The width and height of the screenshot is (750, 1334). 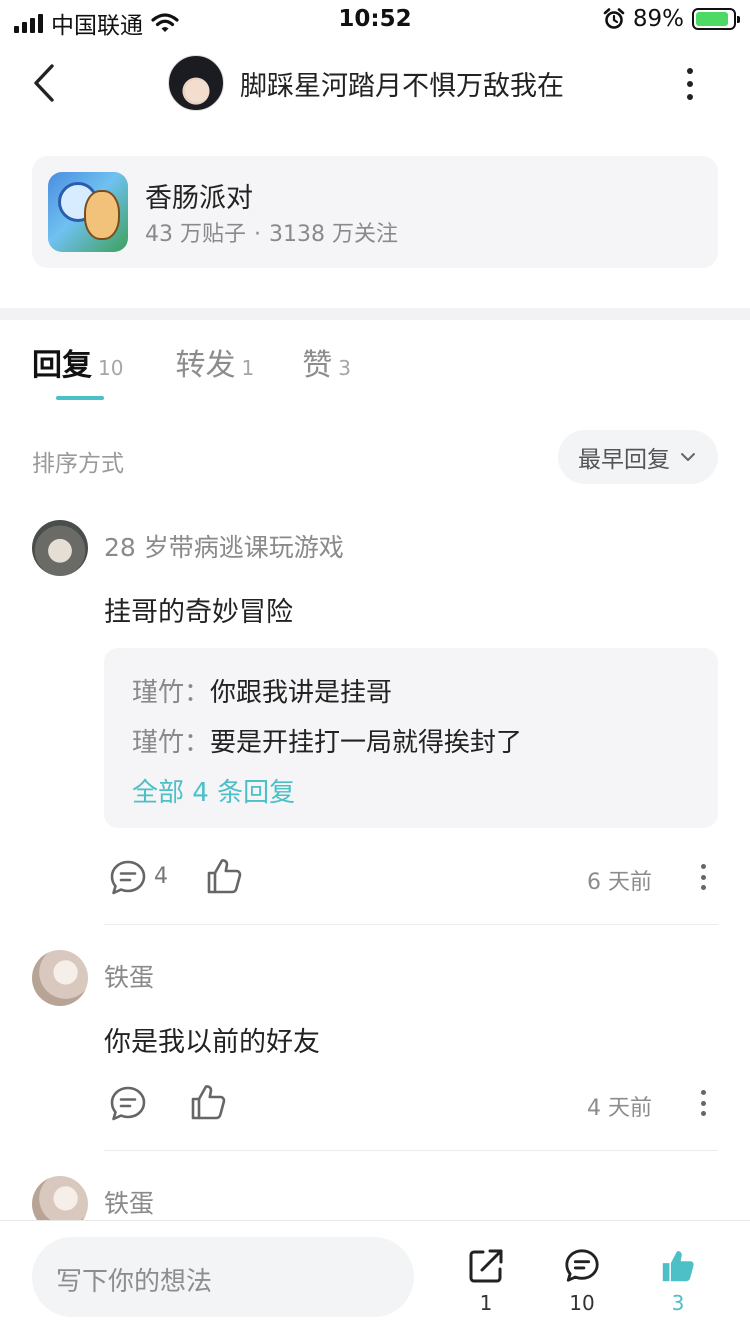 What do you see at coordinates (301, 693) in the screenshot?
I see `reply-text: 你跟我讲是挂哥` at bounding box center [301, 693].